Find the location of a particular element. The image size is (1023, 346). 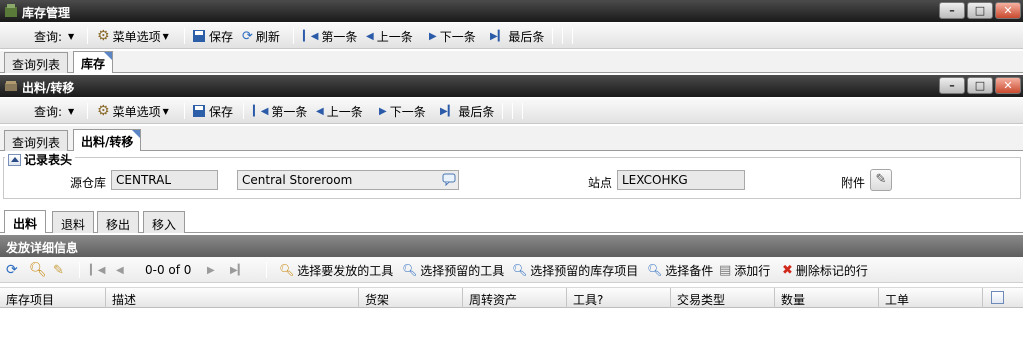

site-field: LEXCOHKG is located at coordinates (681, 180).